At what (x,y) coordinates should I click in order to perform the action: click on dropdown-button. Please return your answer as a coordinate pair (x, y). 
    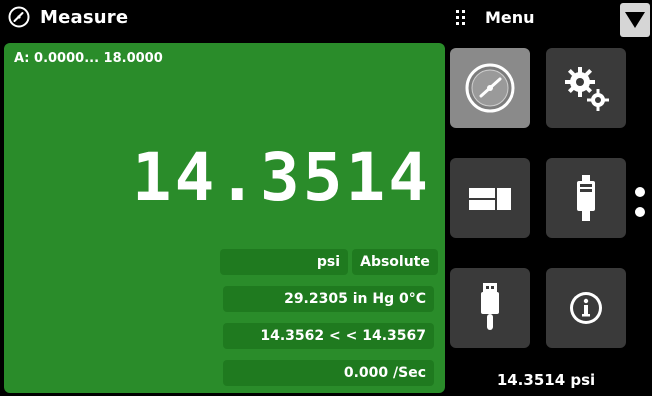
    Looking at the image, I should click on (635, 20).